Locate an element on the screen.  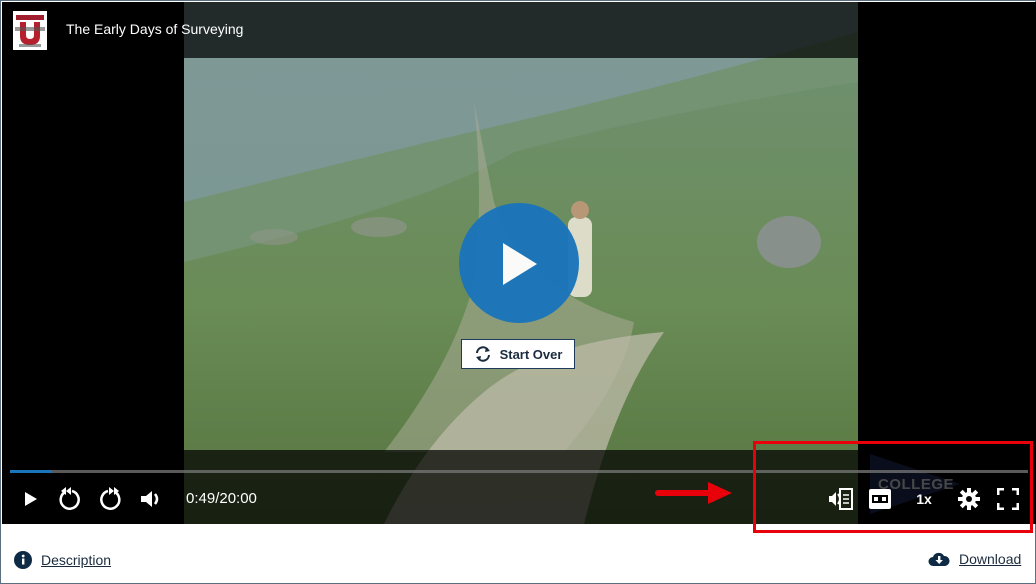
forward-10-icon is located at coordinates (110, 498).